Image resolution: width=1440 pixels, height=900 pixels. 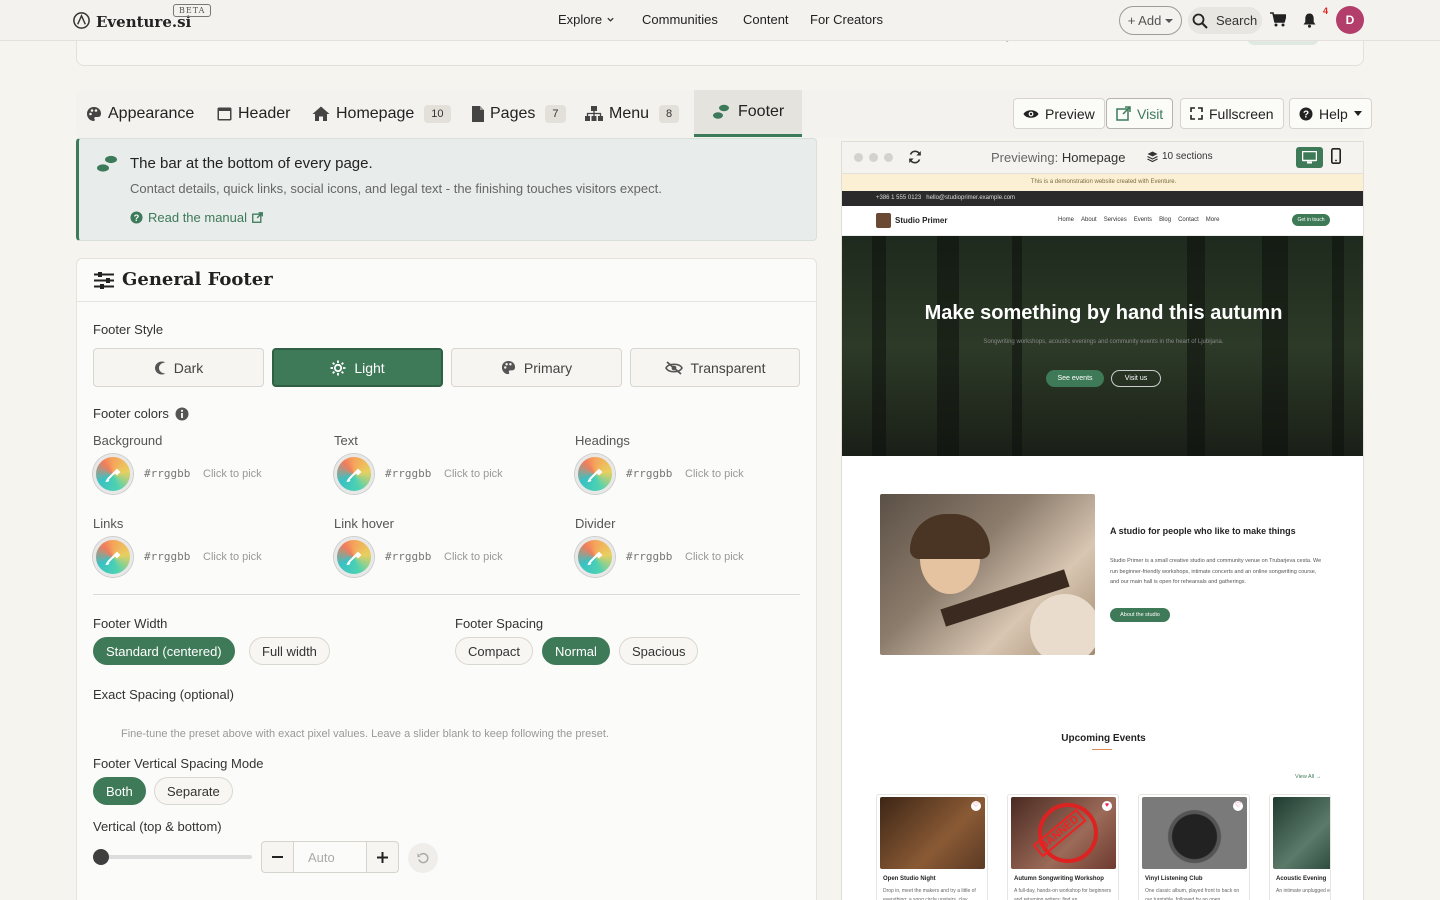 What do you see at coordinates (101, 857) in the screenshot?
I see `vertical-slider-handle` at bounding box center [101, 857].